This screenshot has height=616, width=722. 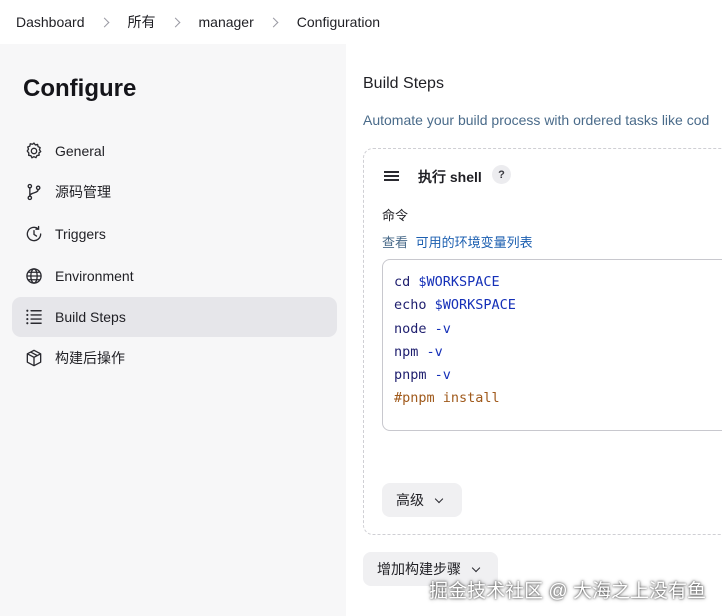 I want to click on breadcrumb: Dashboard 所有 manager Configuration, so click(x=361, y=22).